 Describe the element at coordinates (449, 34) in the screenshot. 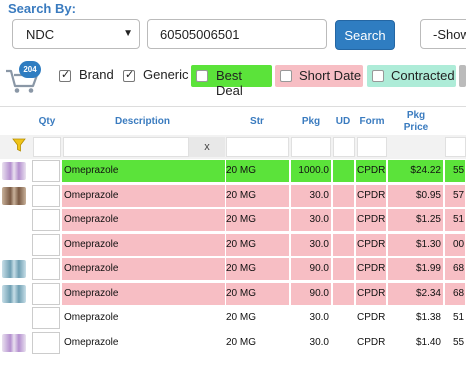

I see `show-select-value: -Show` at that location.